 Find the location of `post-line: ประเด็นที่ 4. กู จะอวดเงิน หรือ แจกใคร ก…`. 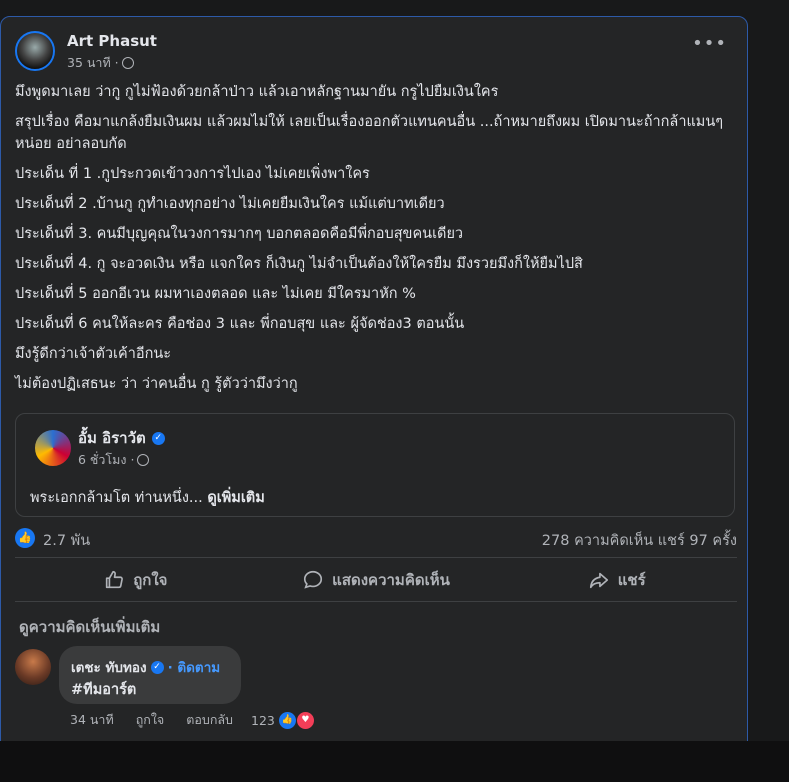

post-line: ประเด็นที่ 4. กู จะอวดเงิน หรือ แจกใคร ก… is located at coordinates (299, 264).